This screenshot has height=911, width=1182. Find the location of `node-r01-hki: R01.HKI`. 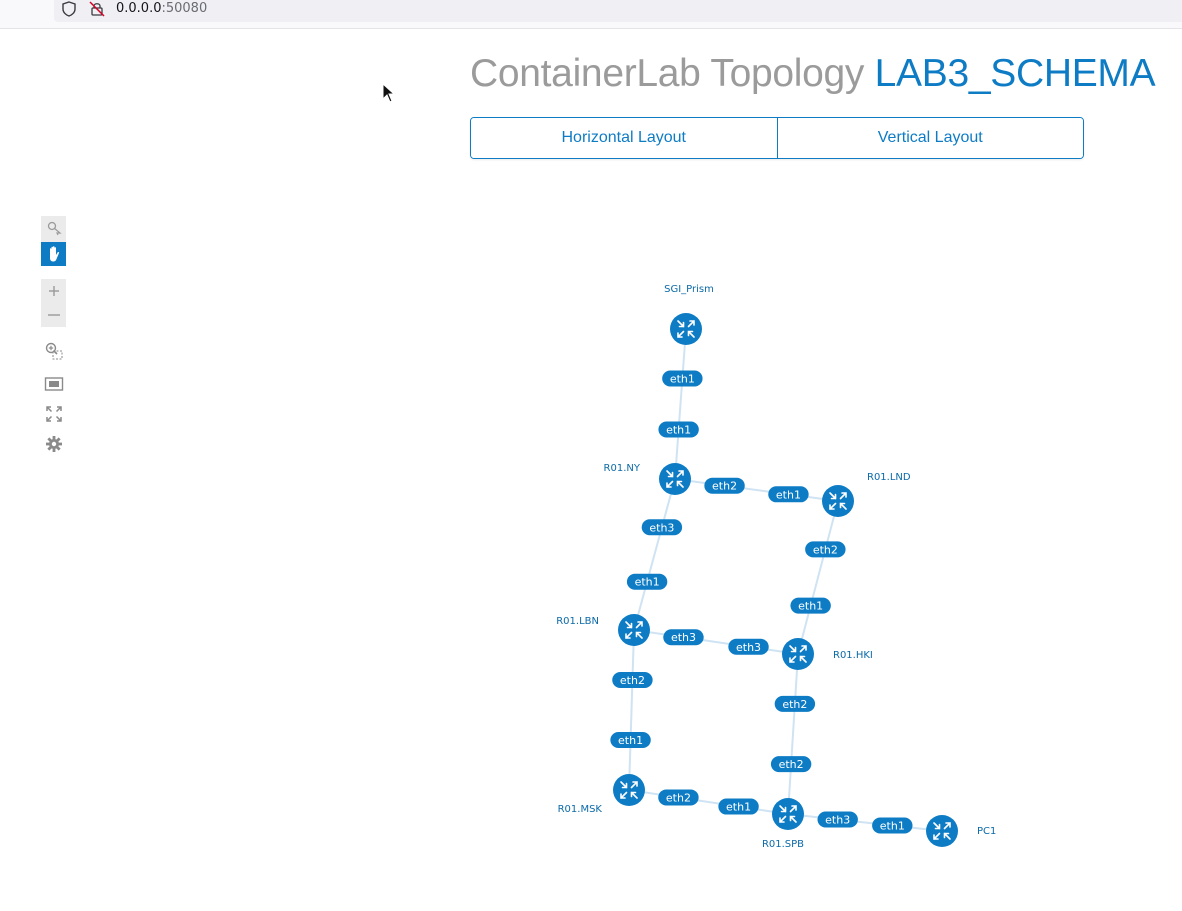

node-r01-hki: R01.HKI is located at coordinates (827, 654).